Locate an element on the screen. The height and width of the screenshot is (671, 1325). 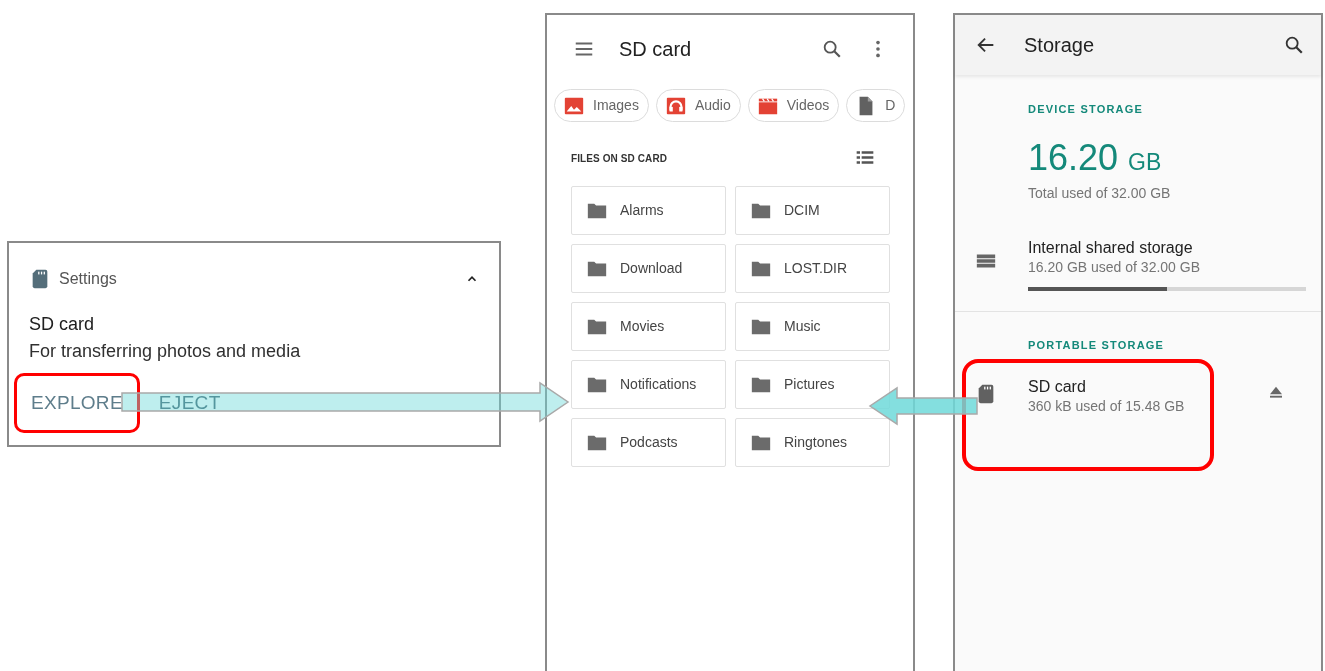
folder-item: DCIM is located at coordinates (812, 210).